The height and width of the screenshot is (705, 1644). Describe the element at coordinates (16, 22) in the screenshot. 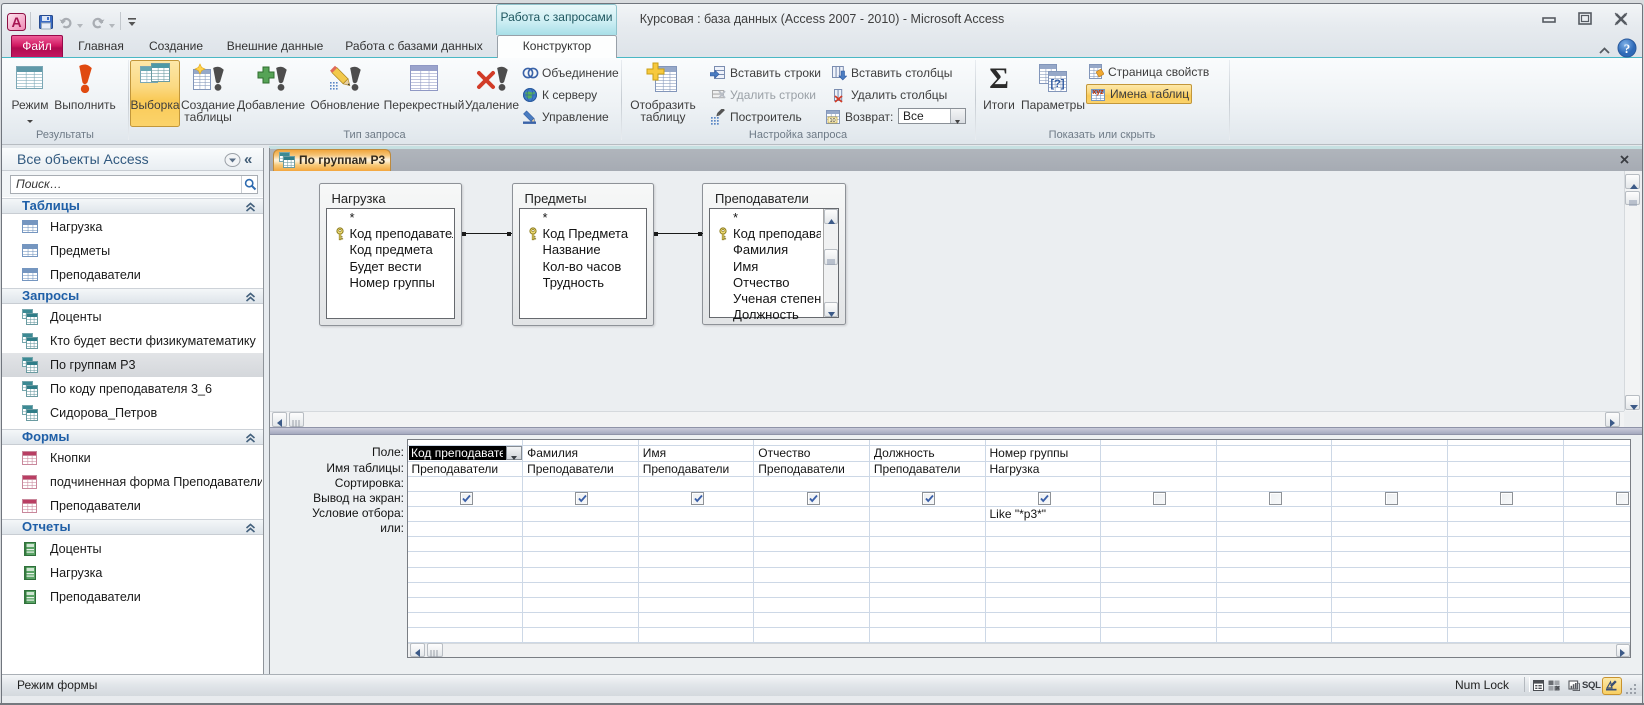

I see `svg-text: A` at that location.